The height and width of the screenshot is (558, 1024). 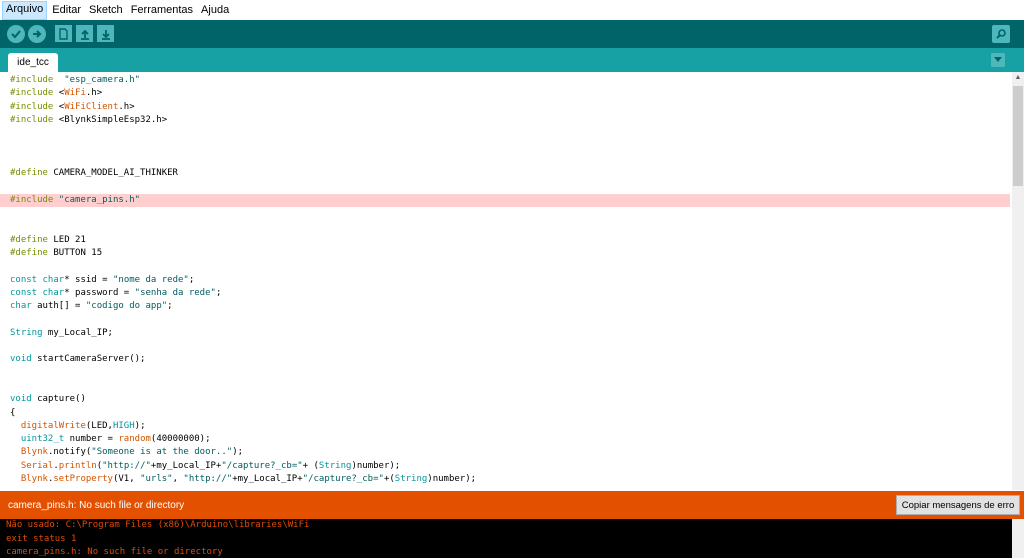 What do you see at coordinates (114, 552) in the screenshot?
I see `console-line: camera_pins.h: No such file or directory` at bounding box center [114, 552].